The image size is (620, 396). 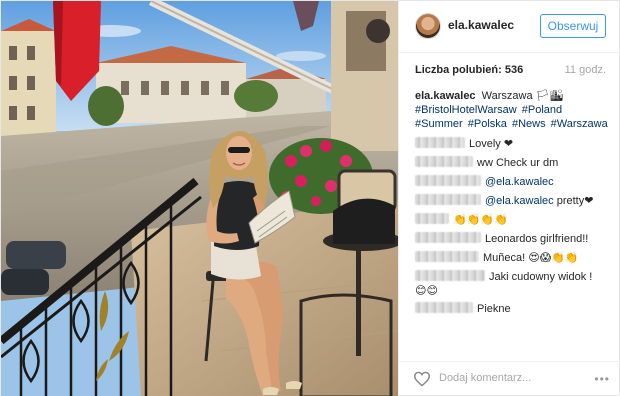 I want to click on comment-text: ww Check ur dm, so click(x=518, y=163).